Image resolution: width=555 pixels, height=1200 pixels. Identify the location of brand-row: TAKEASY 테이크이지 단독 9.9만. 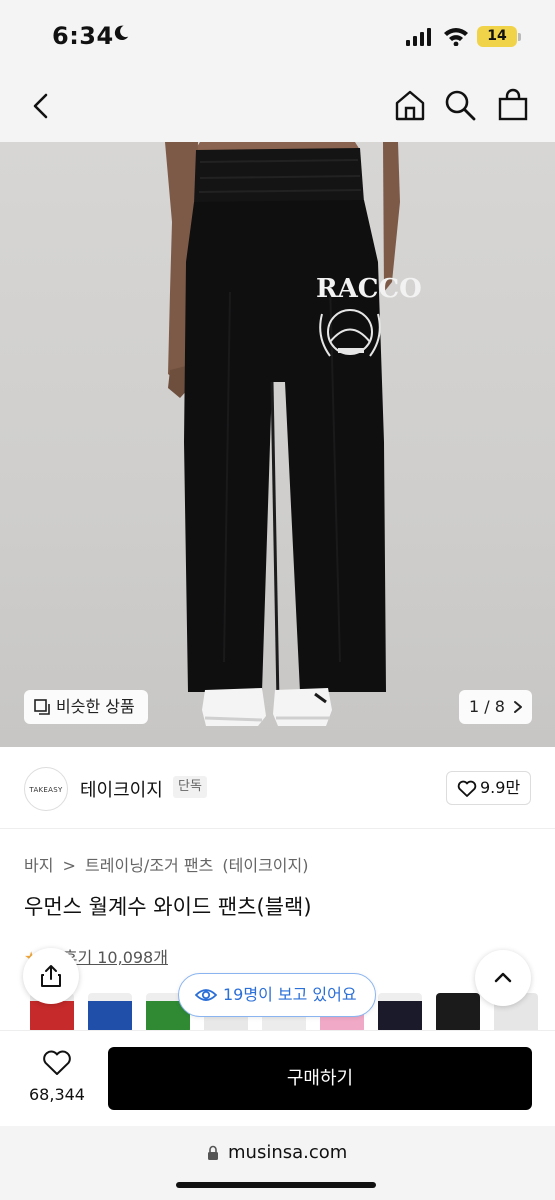
(277, 788).